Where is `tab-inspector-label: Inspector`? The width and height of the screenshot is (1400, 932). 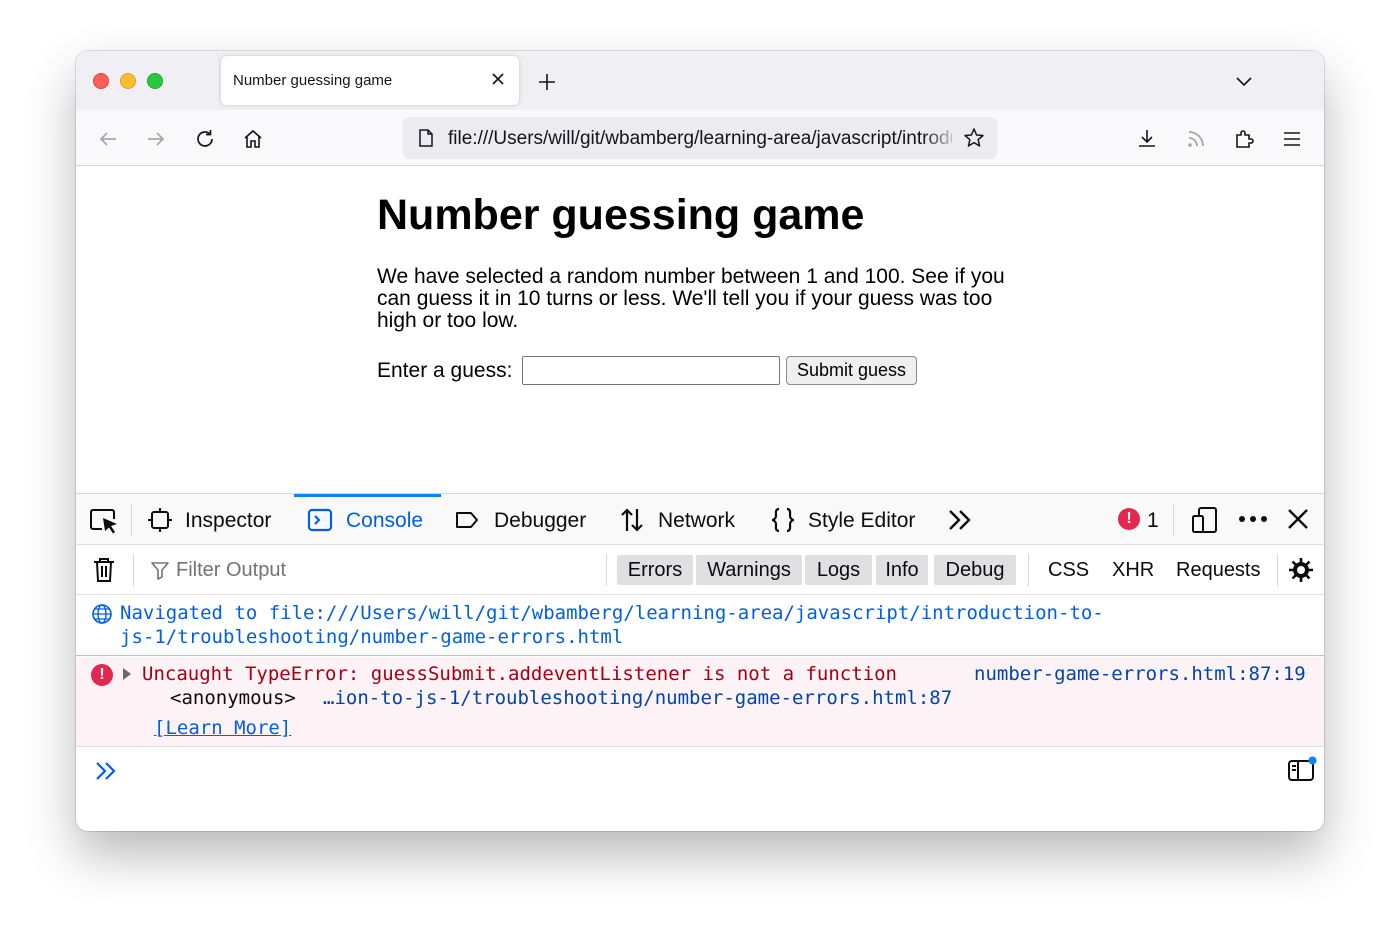 tab-inspector-label: Inspector is located at coordinates (228, 520).